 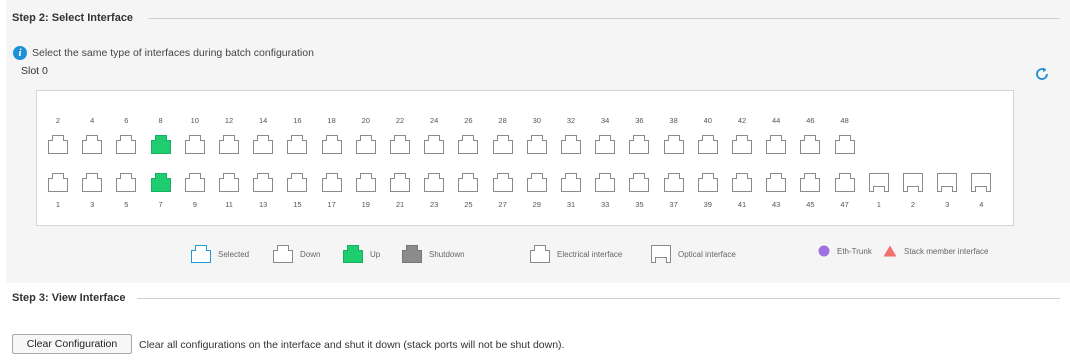 What do you see at coordinates (742, 204) in the screenshot?
I see `port-number-bottom: 41` at bounding box center [742, 204].